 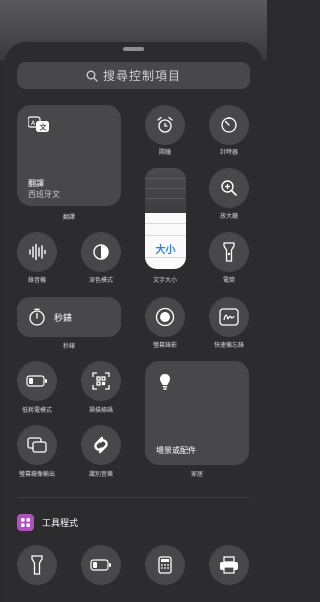 What do you see at coordinates (92, 76) in the screenshot?
I see `search-icon` at bounding box center [92, 76].